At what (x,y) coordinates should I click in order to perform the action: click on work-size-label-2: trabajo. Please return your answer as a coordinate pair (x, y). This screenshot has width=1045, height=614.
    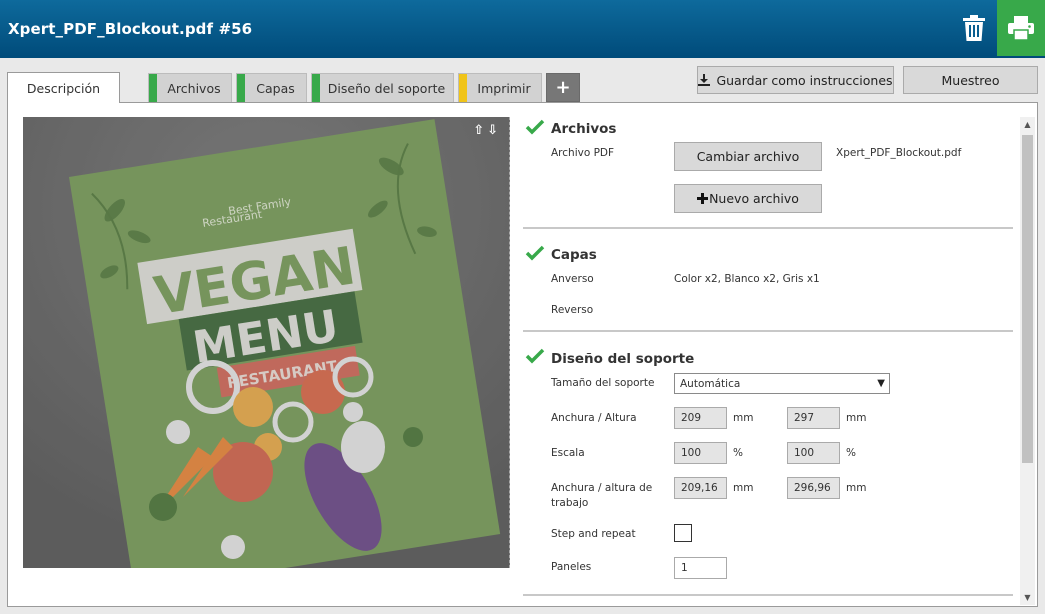
    Looking at the image, I should click on (570, 503).